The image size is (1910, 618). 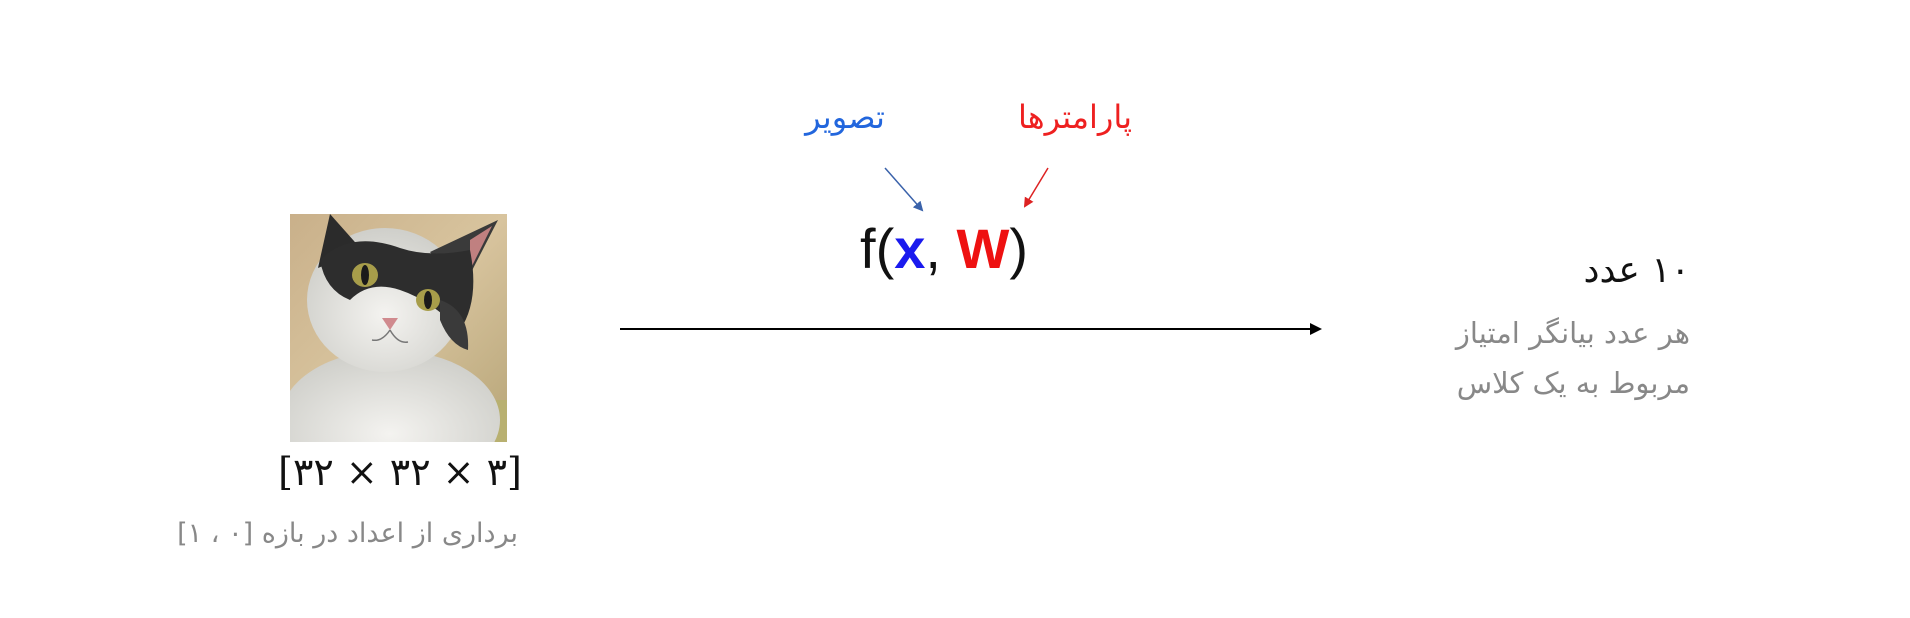 What do you see at coordinates (983, 248) in the screenshot?
I see `function-params-w: W` at bounding box center [983, 248].